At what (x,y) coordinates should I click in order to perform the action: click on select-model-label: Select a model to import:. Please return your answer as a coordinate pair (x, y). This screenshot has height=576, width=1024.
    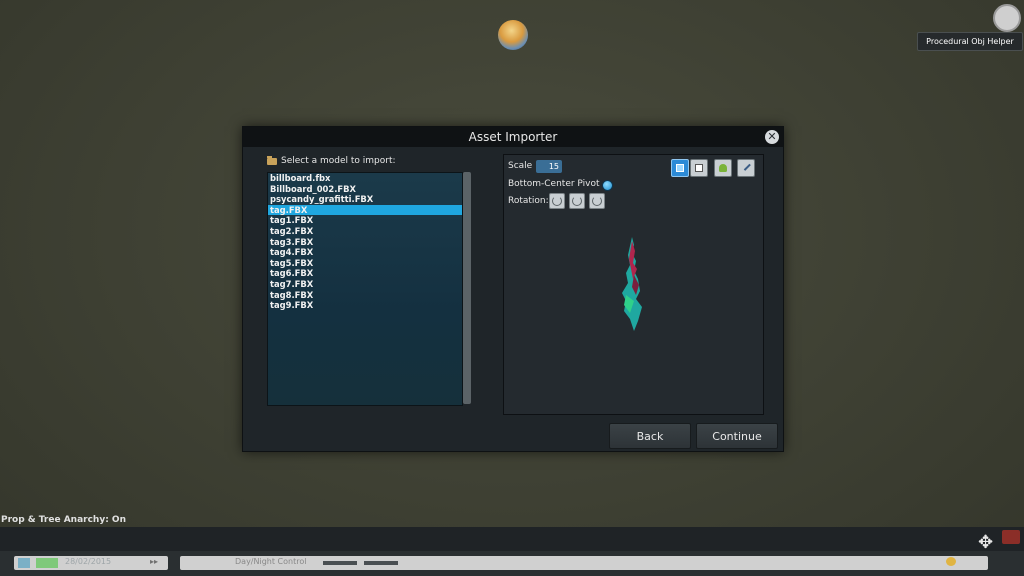
    Looking at the image, I should click on (331, 160).